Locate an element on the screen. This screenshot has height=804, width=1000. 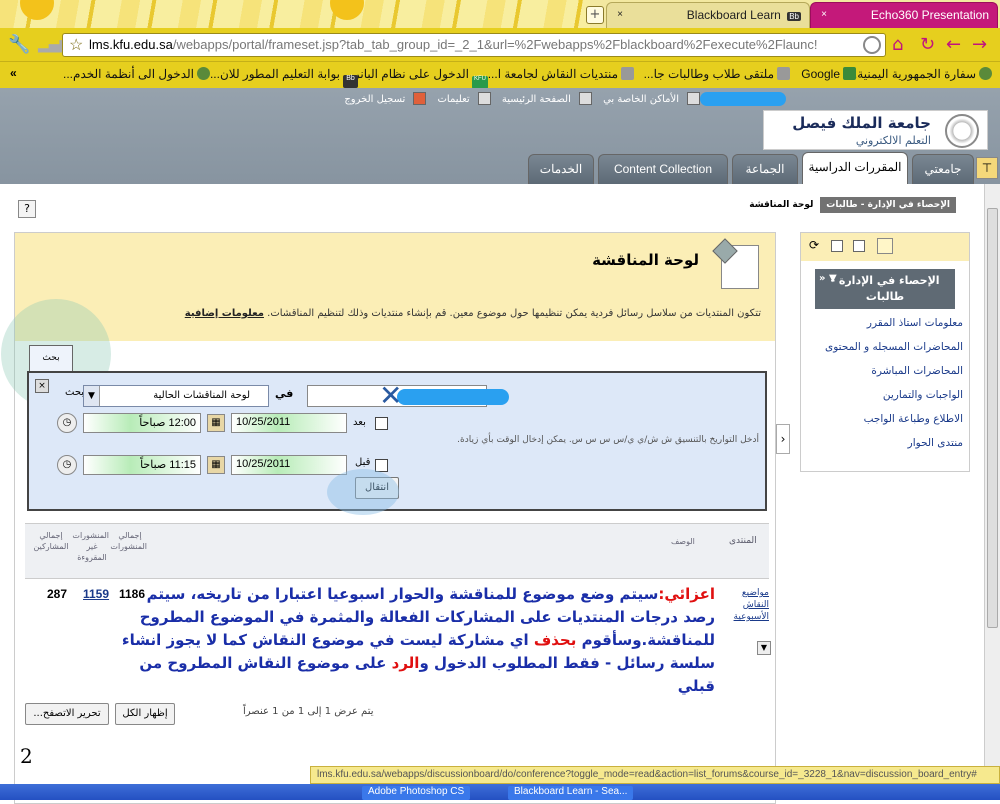
menu-item-view-print-assignment: الاطلاع وطباعة الواجب is located at coordinates (913, 419).